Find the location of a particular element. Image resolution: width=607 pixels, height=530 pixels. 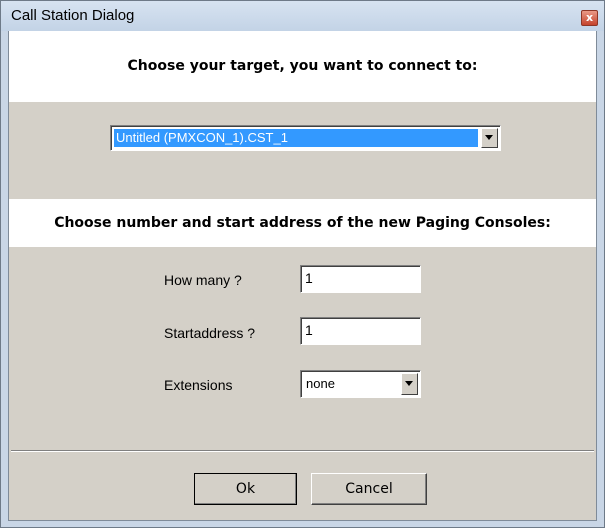

window-title: Call Station Dialog is located at coordinates (73, 15).